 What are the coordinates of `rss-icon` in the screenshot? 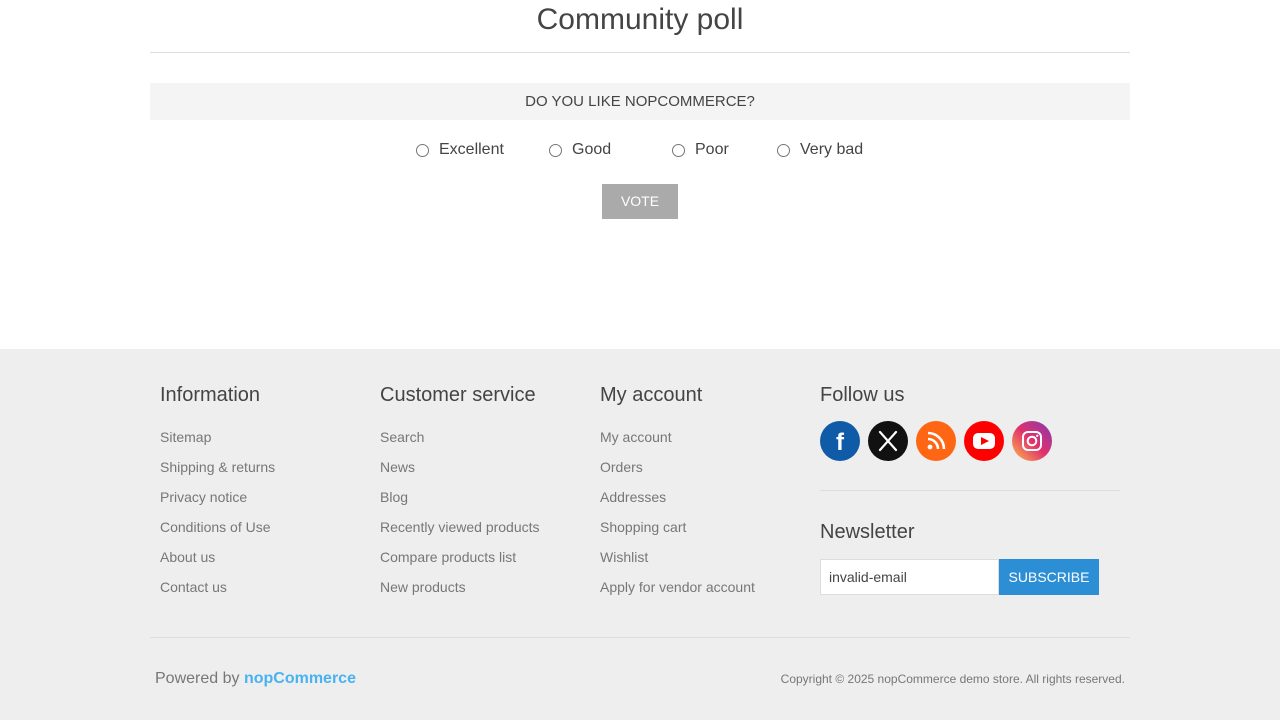 It's located at (936, 441).